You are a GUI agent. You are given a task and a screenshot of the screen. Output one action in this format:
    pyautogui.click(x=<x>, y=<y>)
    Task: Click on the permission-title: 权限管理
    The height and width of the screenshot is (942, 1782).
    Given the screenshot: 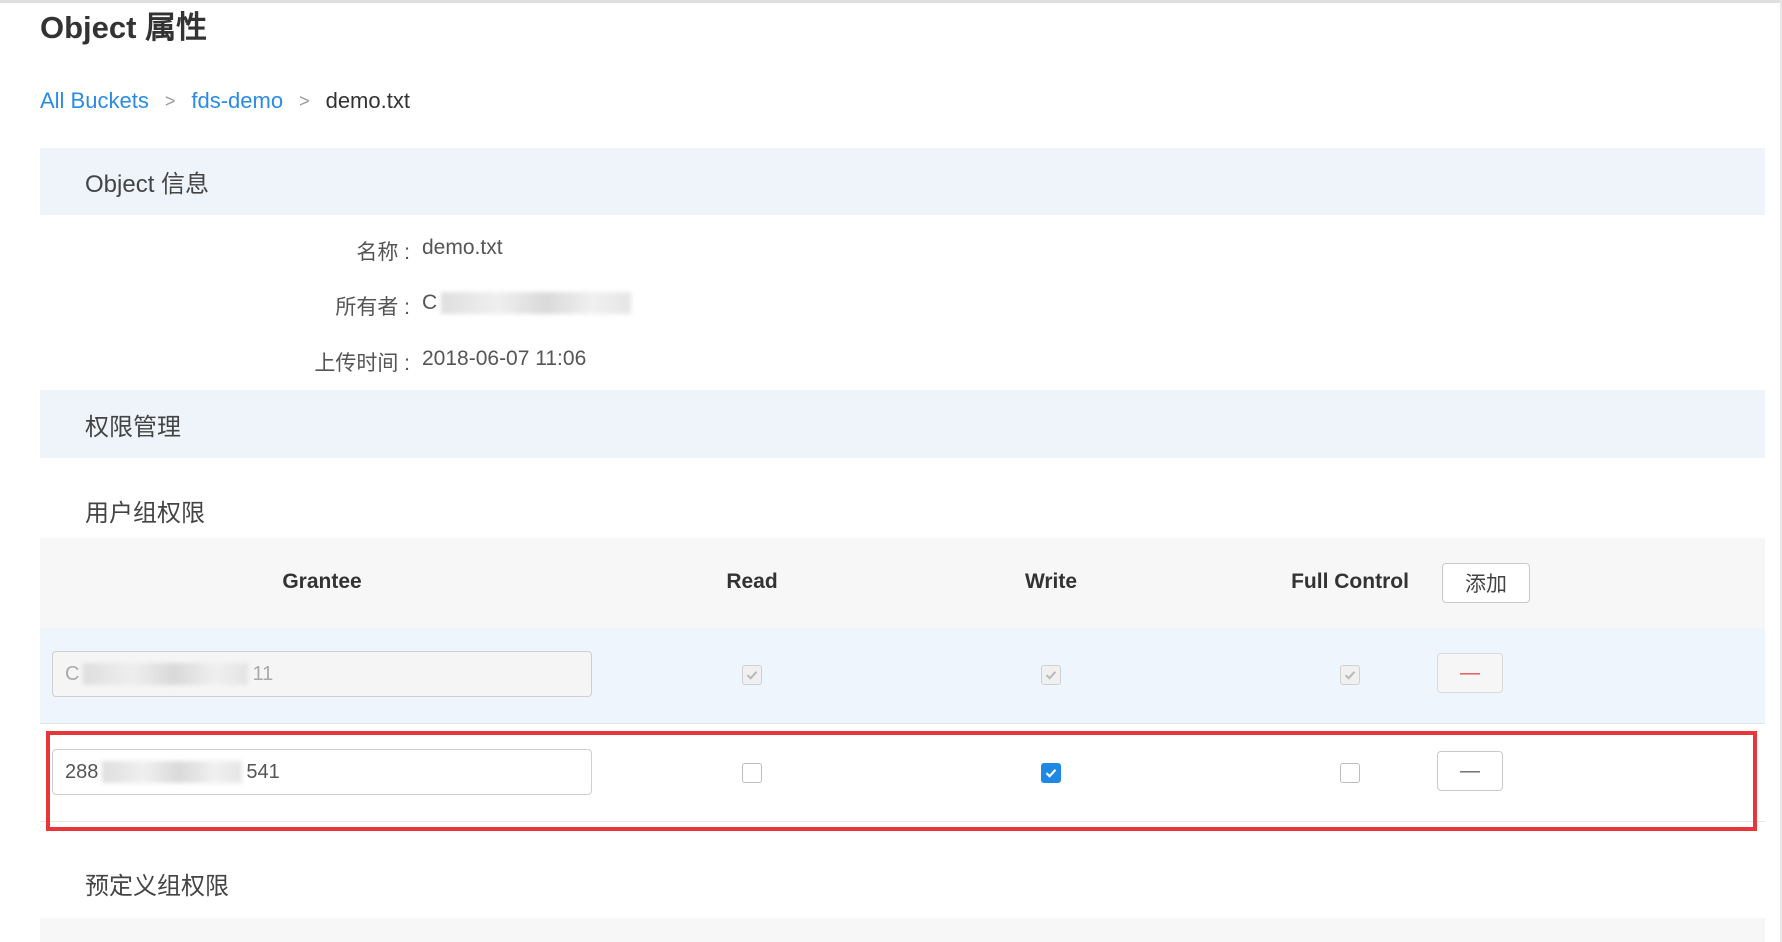 What is the action you would take?
    pyautogui.click(x=133, y=427)
    